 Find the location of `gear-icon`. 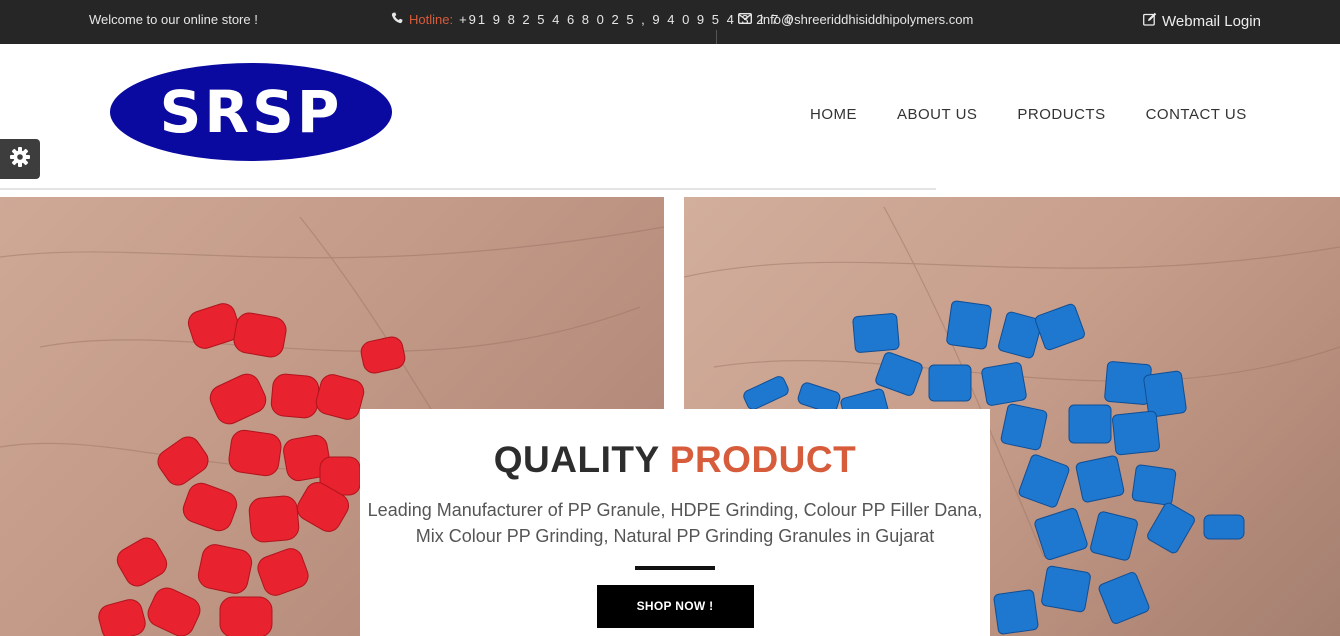

gear-icon is located at coordinates (20, 159).